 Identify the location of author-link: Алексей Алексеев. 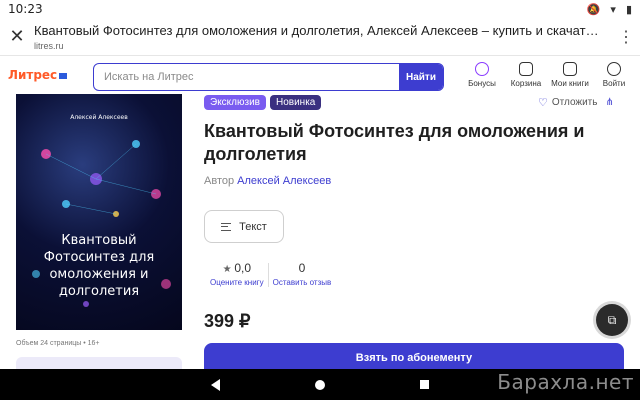
(284, 181).